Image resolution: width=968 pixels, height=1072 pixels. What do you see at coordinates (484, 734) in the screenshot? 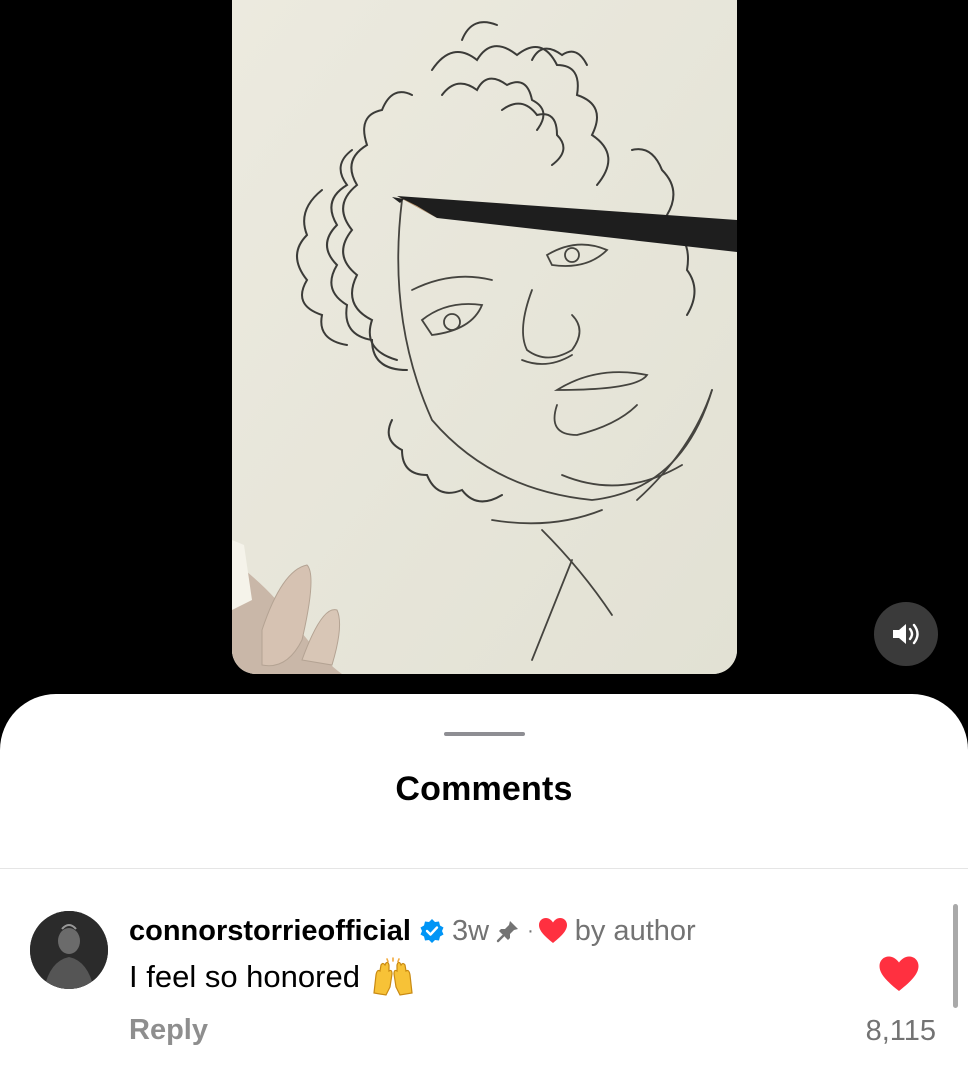
I see `sheet-grabber` at bounding box center [484, 734].